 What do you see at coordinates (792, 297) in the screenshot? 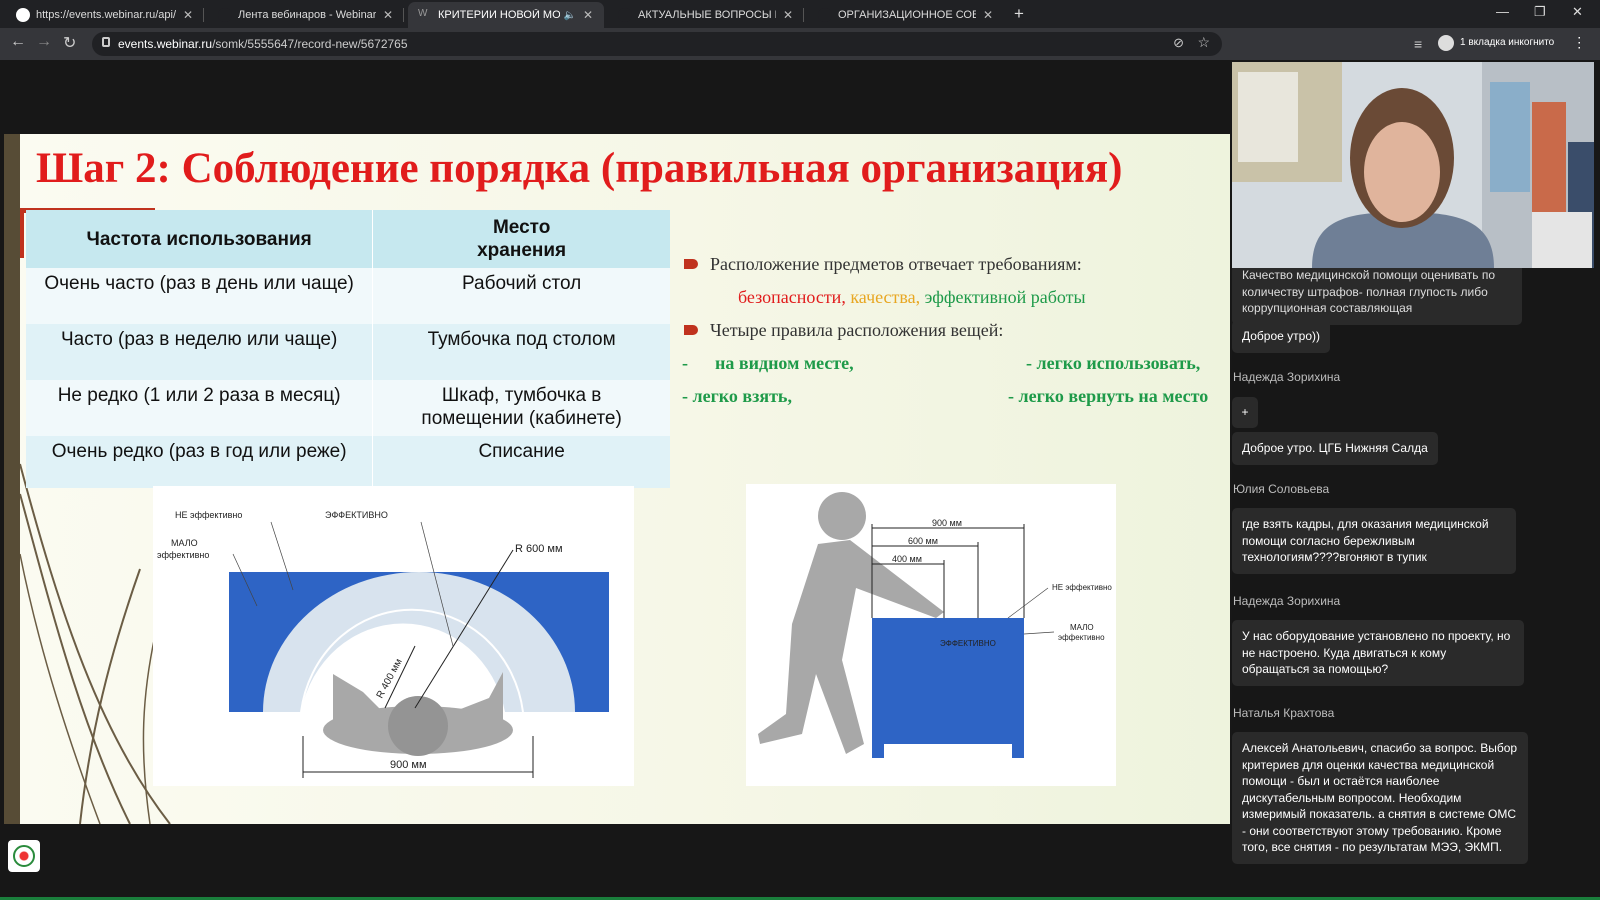
I see `requirement-safety: безопасности,` at bounding box center [792, 297].